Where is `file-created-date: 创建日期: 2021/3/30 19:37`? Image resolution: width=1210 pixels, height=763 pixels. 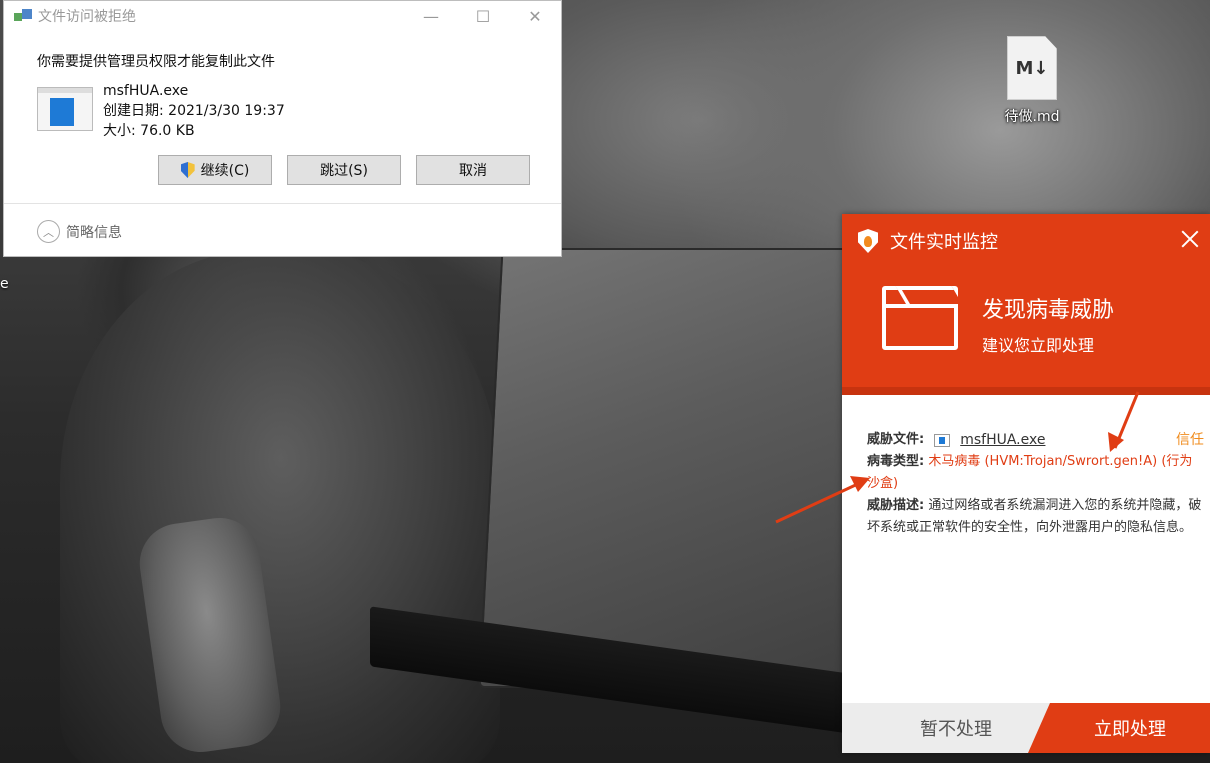
file-created-date: 创建日期: 2021/3/30 19:37 is located at coordinates (194, 111).